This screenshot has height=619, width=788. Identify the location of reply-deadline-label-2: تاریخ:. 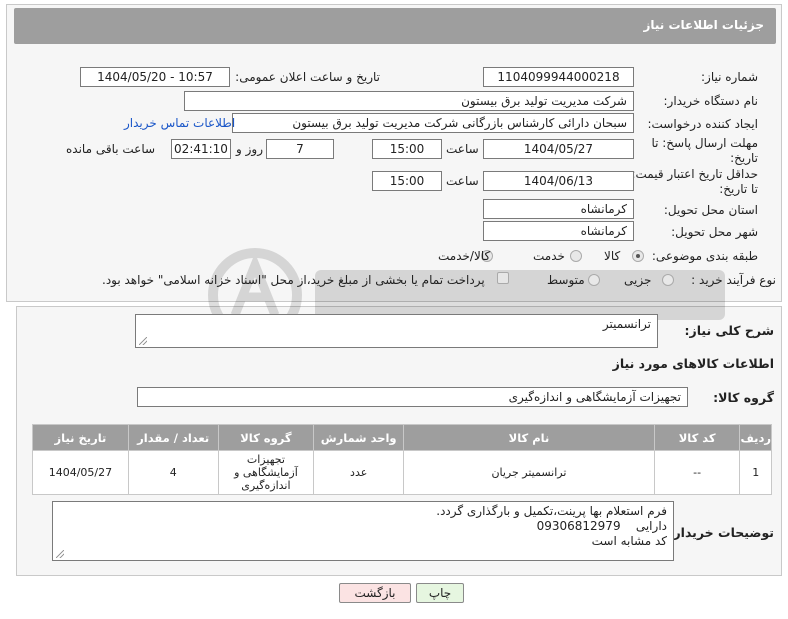
(744, 158).